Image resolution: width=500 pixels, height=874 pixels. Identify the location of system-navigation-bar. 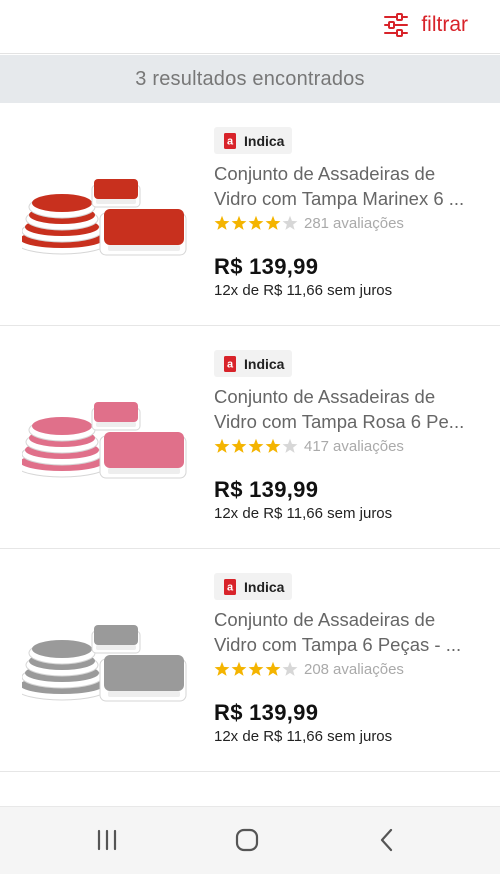
(250, 840).